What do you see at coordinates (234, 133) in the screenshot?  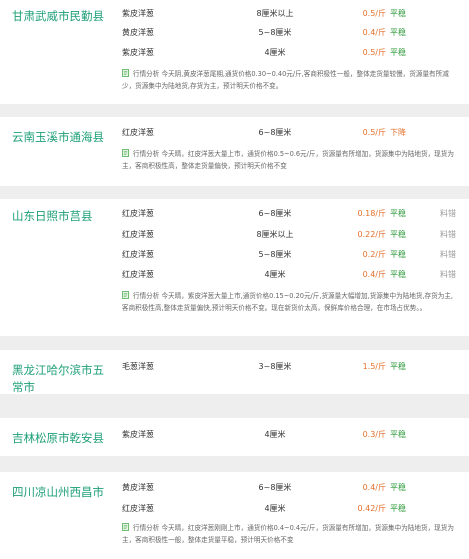 I see `price-row: 红皮洋葱 6~8厘米 0.5/斤 下降` at bounding box center [234, 133].